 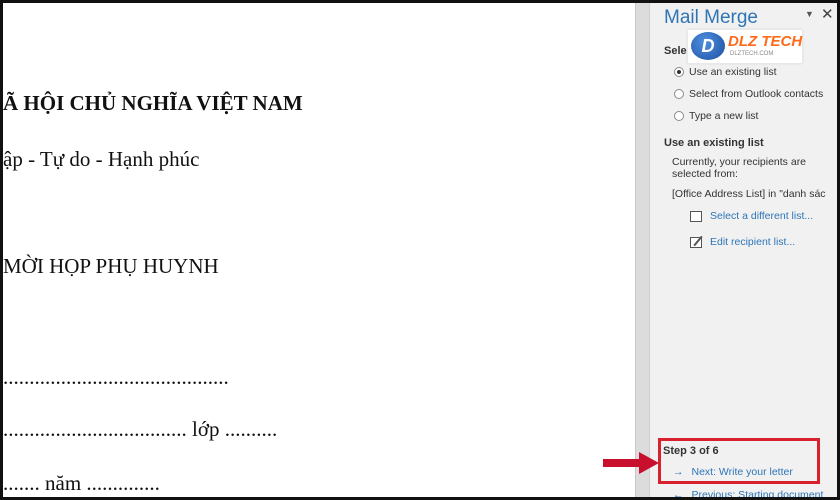 I want to click on arrow-right-icon: →, so click(x=678, y=472).